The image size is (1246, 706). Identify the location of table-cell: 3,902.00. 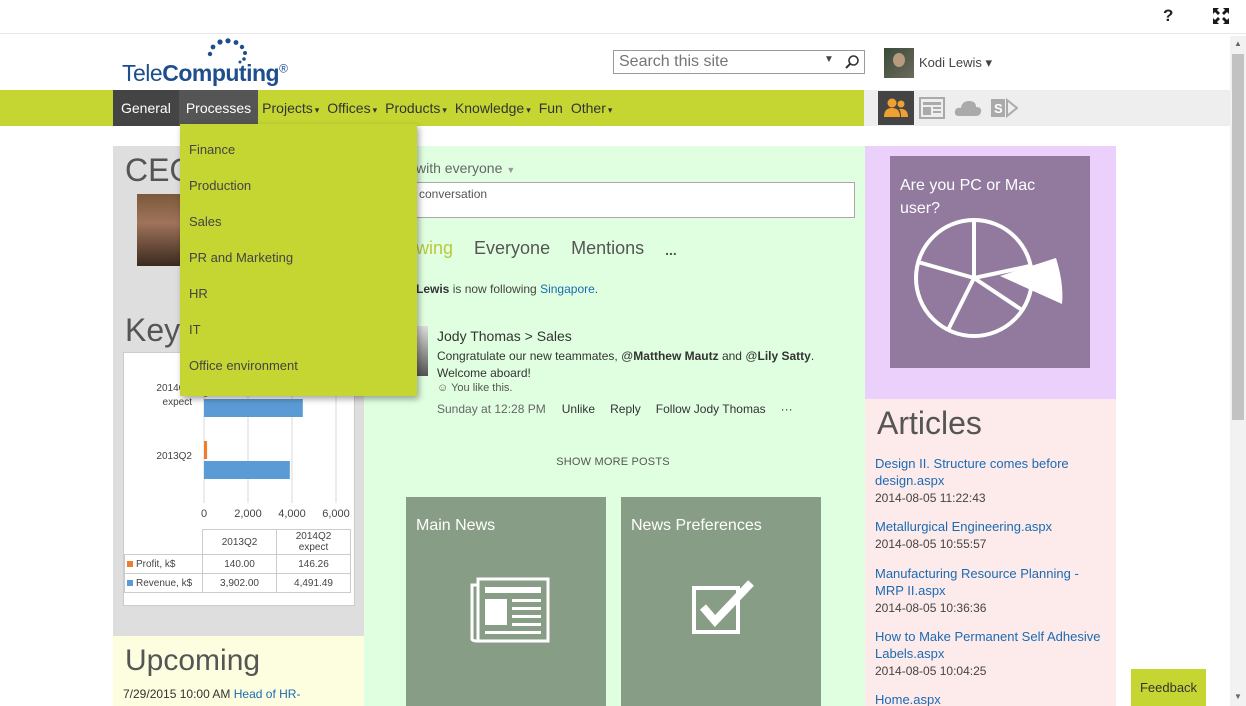
(239, 583).